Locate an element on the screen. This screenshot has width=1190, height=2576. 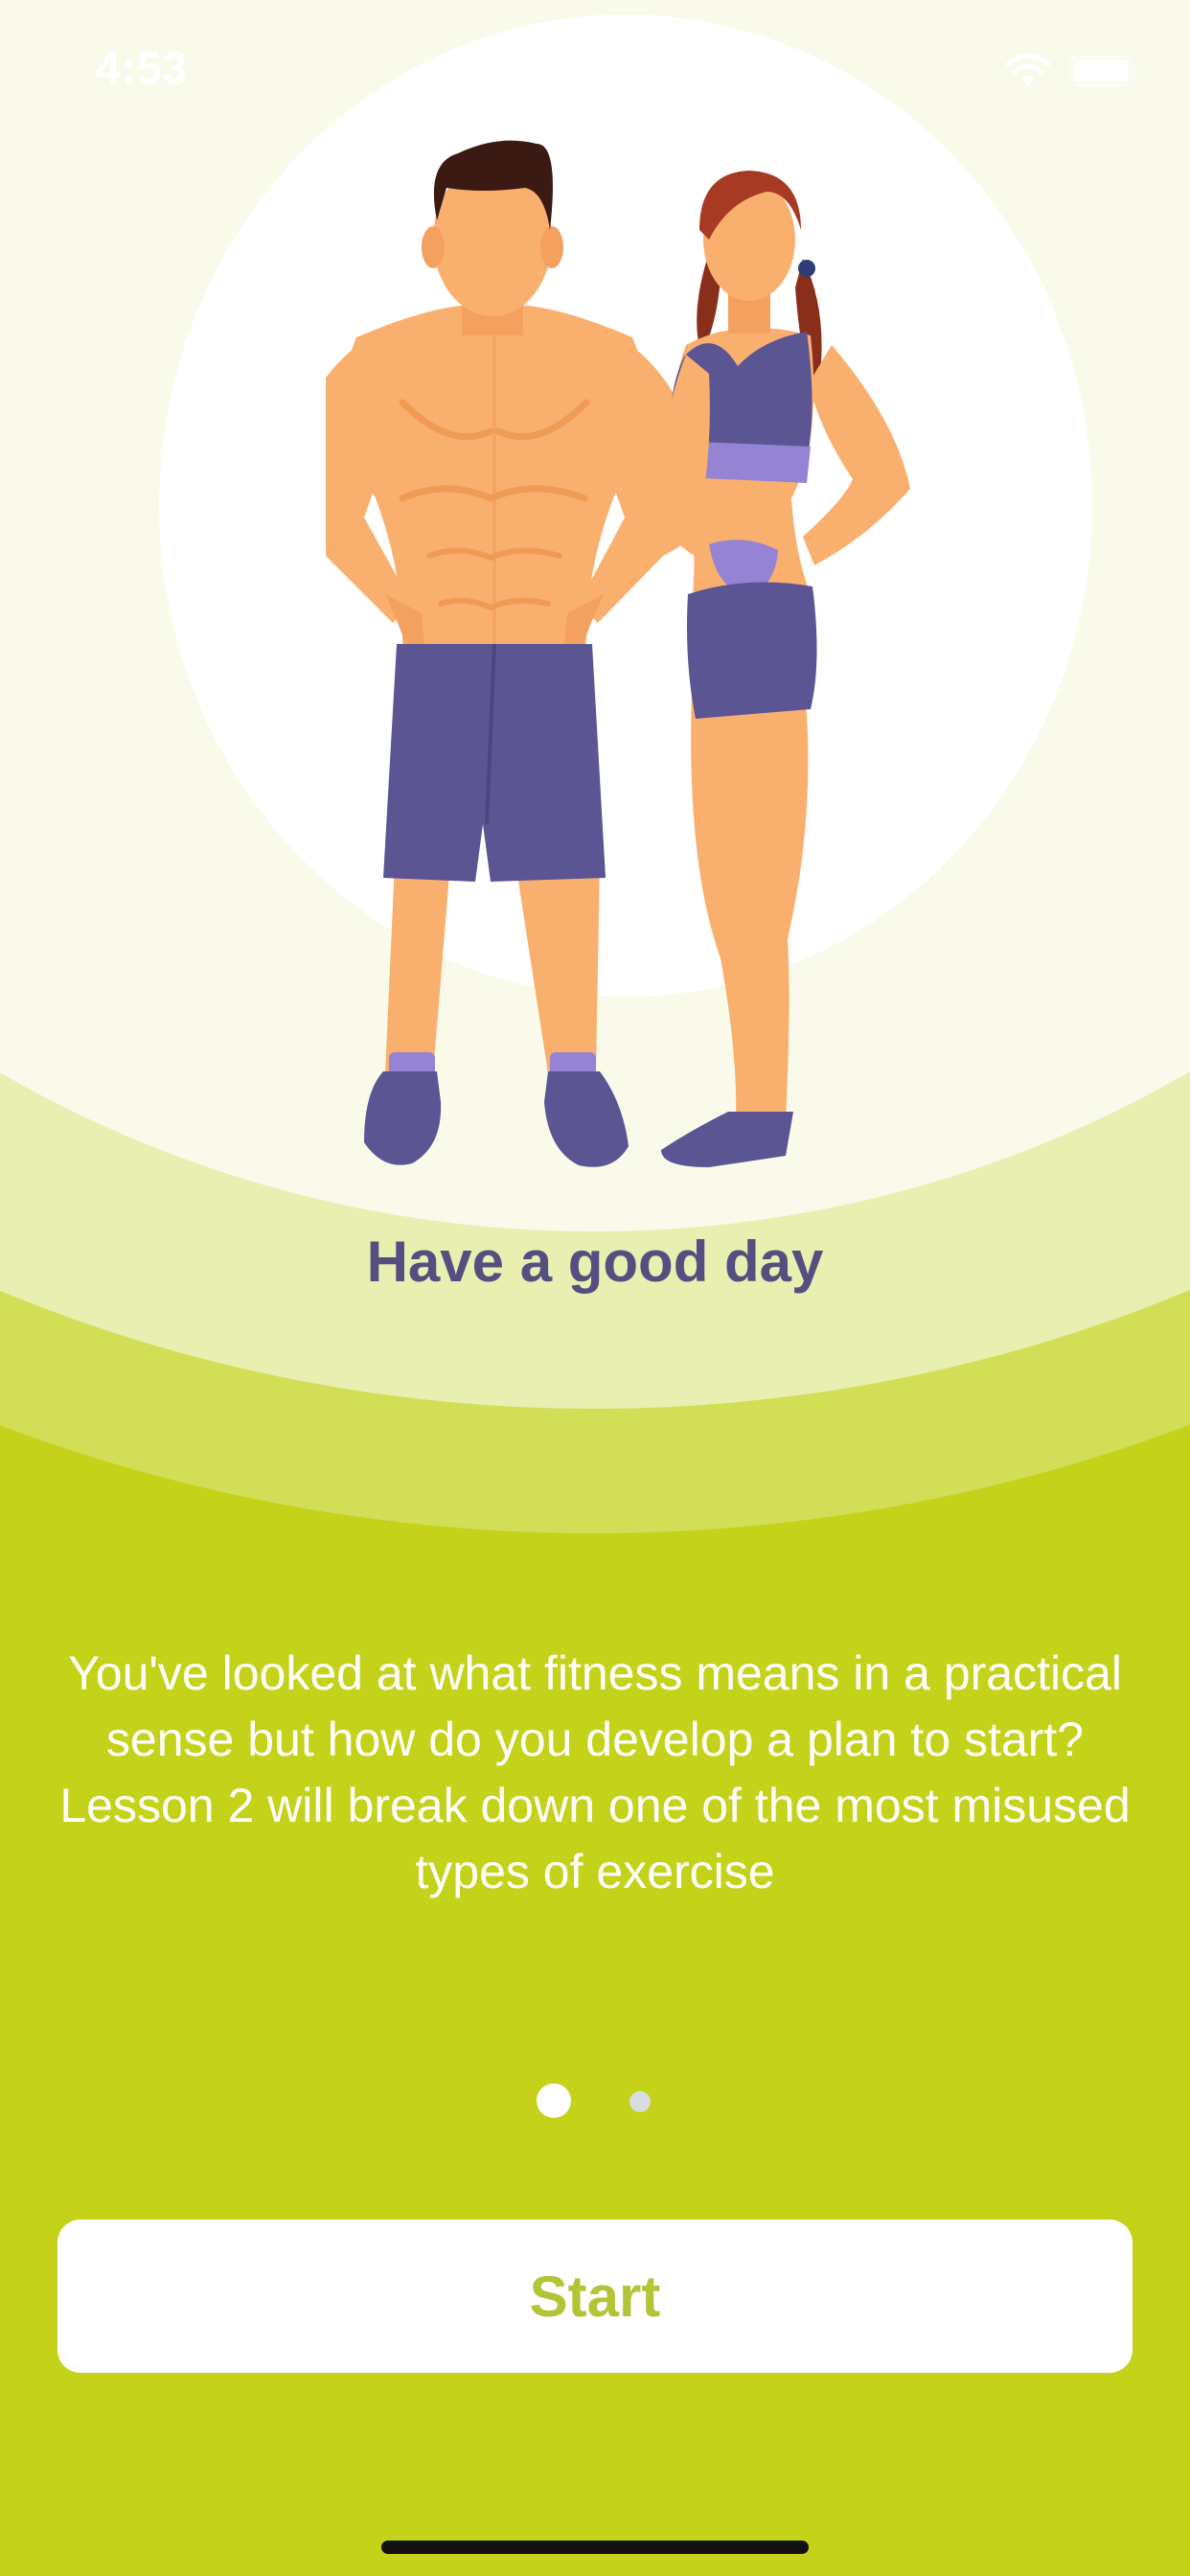
woman-figure is located at coordinates (786, 669).